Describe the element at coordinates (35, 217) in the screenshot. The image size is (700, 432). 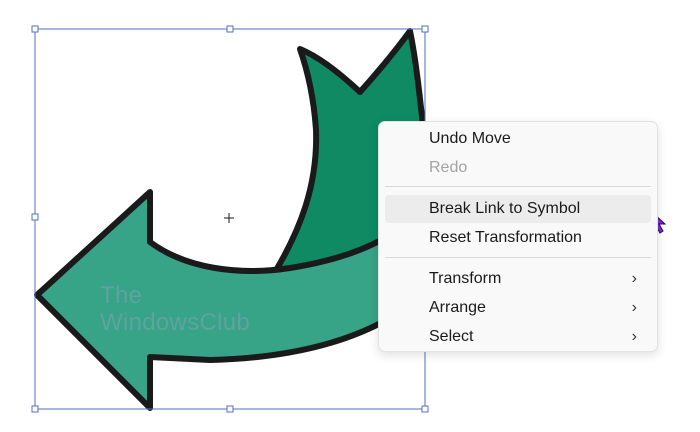
I see `resize-handle-middle-left` at that location.